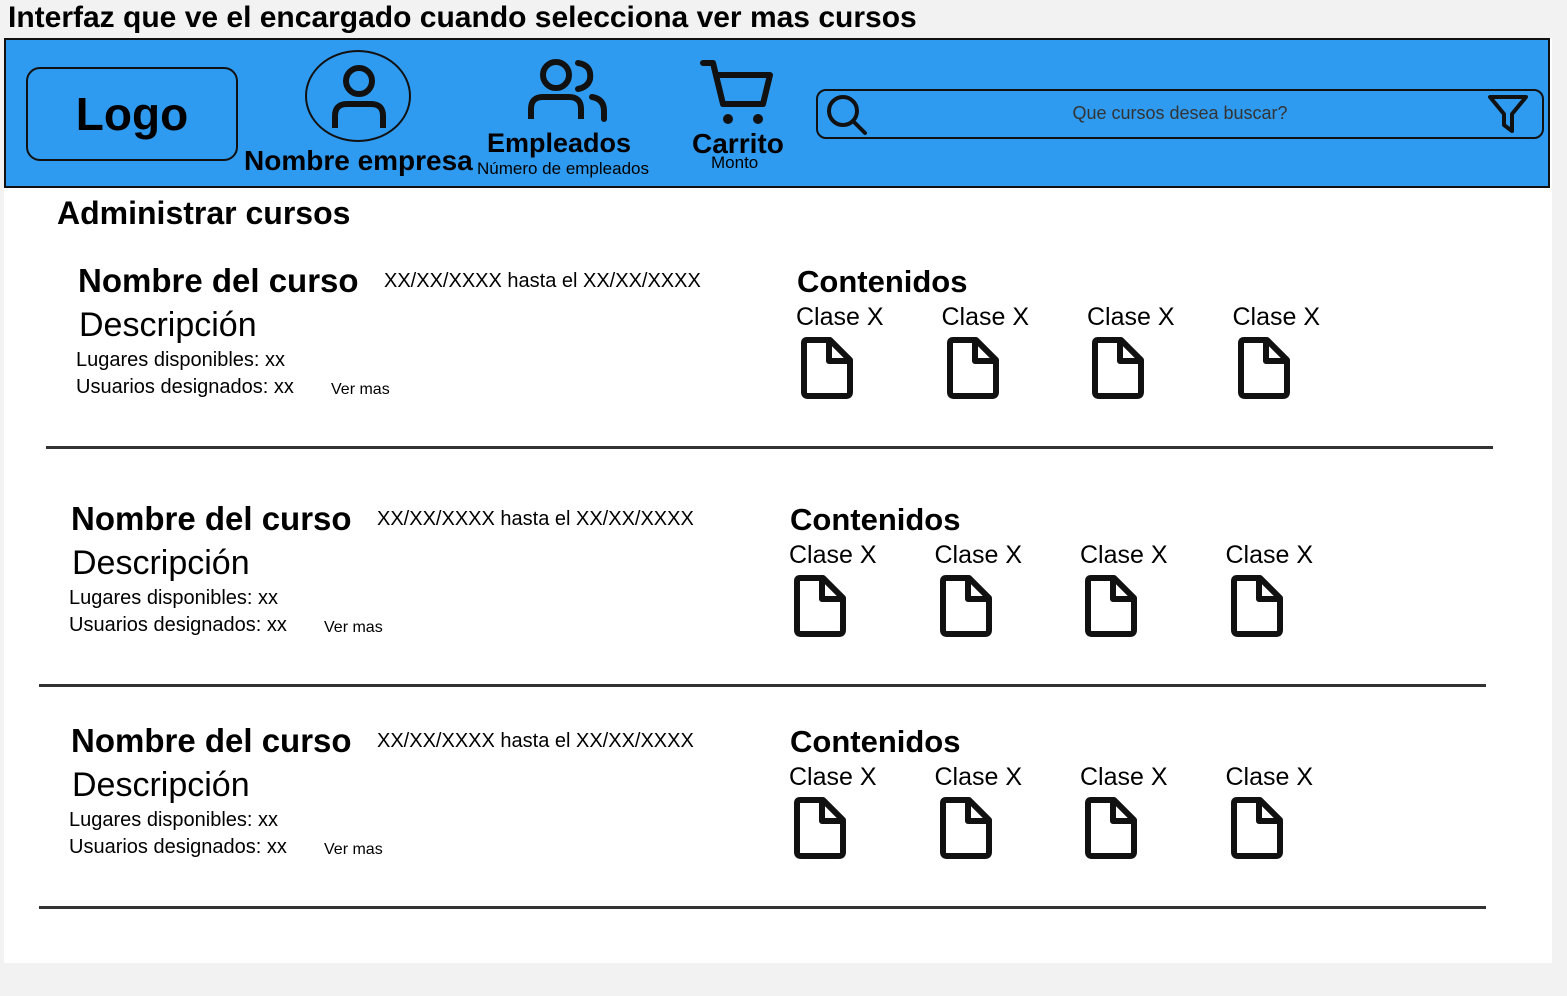 This screenshot has height=996, width=1567. Describe the element at coordinates (132, 114) in the screenshot. I see `logo: Logo` at that location.